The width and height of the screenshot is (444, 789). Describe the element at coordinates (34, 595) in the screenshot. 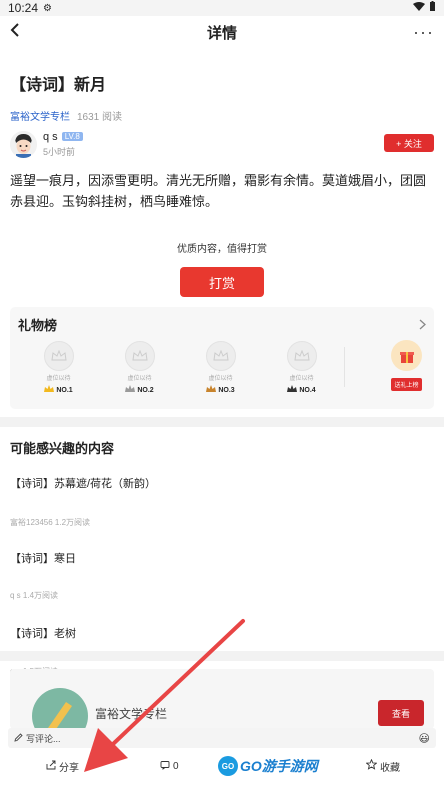

I see `list-item-meta: q s 1.4万阅读` at that location.